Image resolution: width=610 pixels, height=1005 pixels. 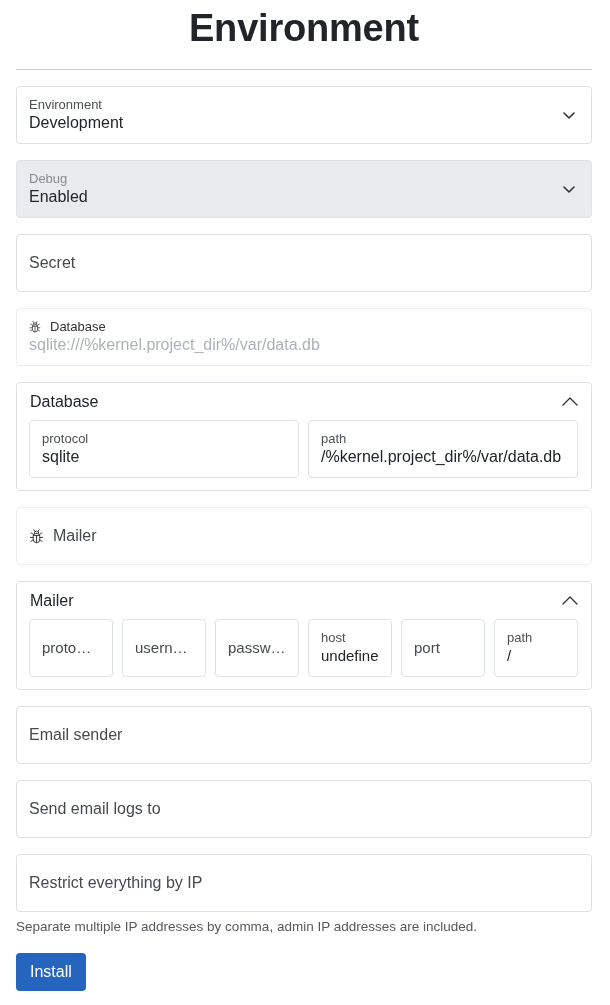 I want to click on text-field: path /, so click(x=536, y=648).